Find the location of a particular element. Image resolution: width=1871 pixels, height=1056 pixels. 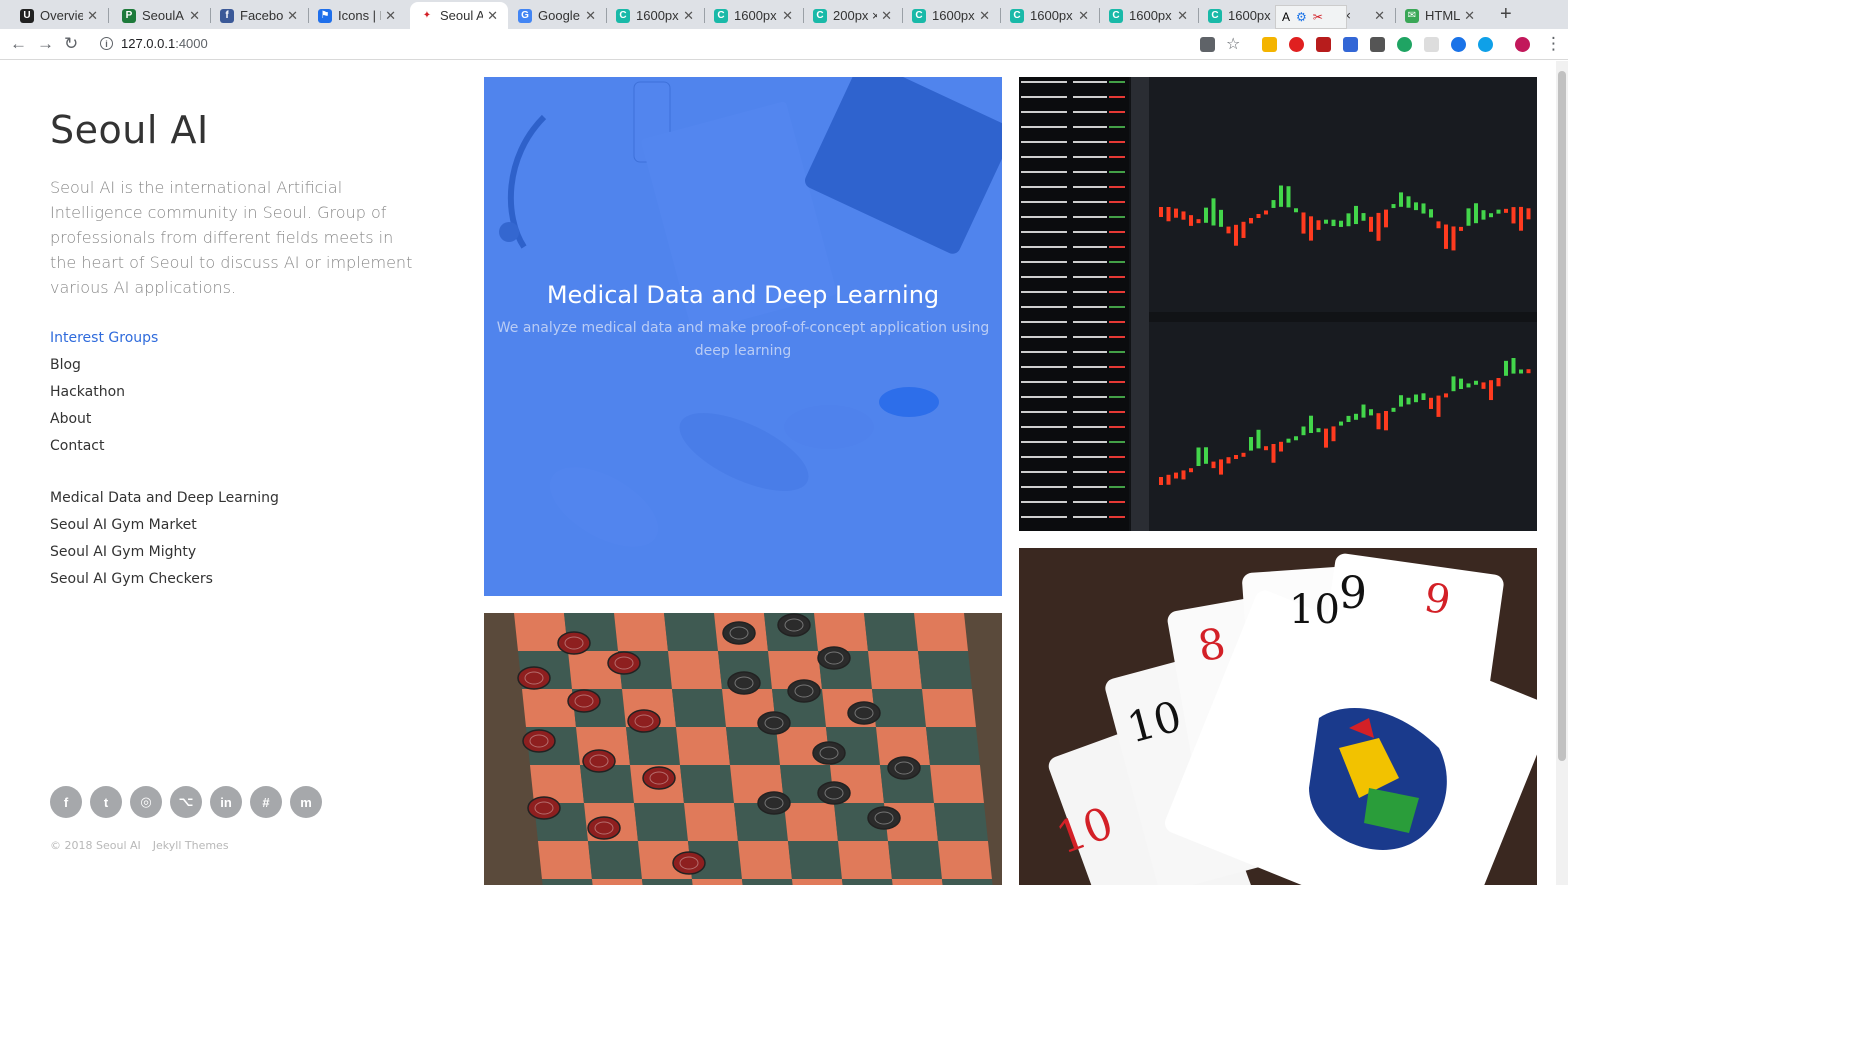

extension-shield-icon is located at coordinates (1377, 44).